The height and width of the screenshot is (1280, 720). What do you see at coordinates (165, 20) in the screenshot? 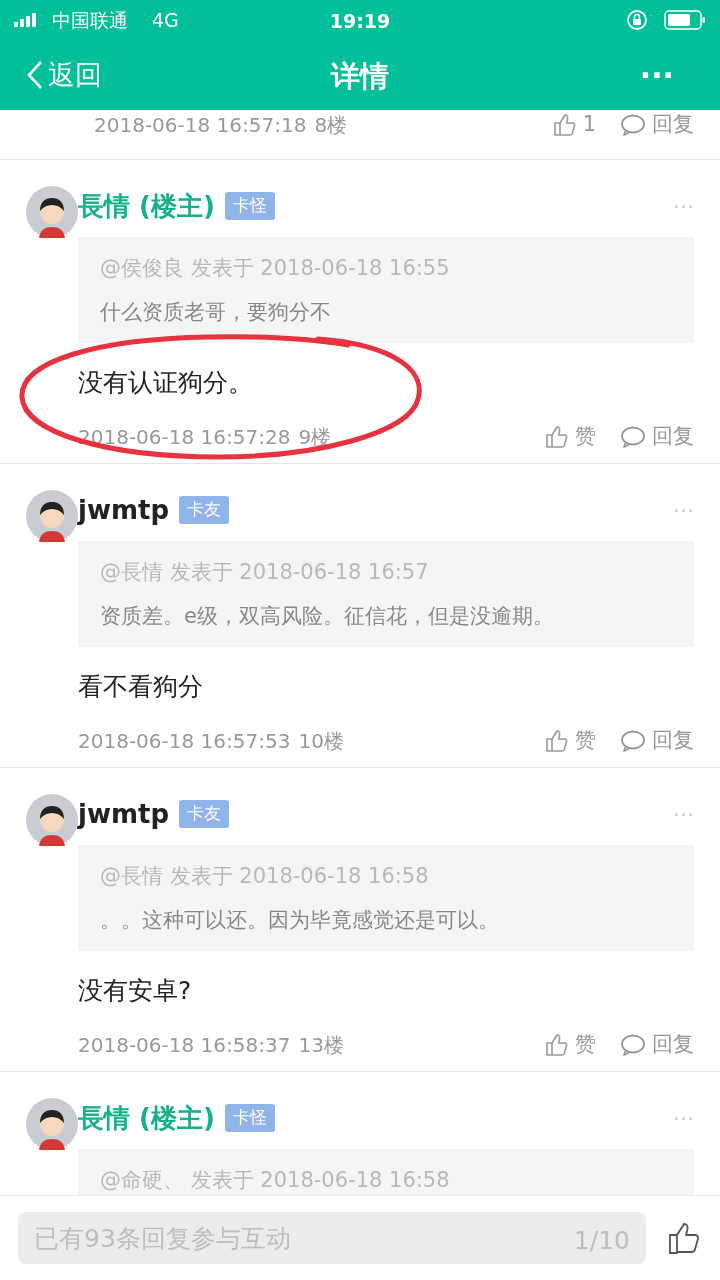
I see `network-type: 4G` at bounding box center [165, 20].